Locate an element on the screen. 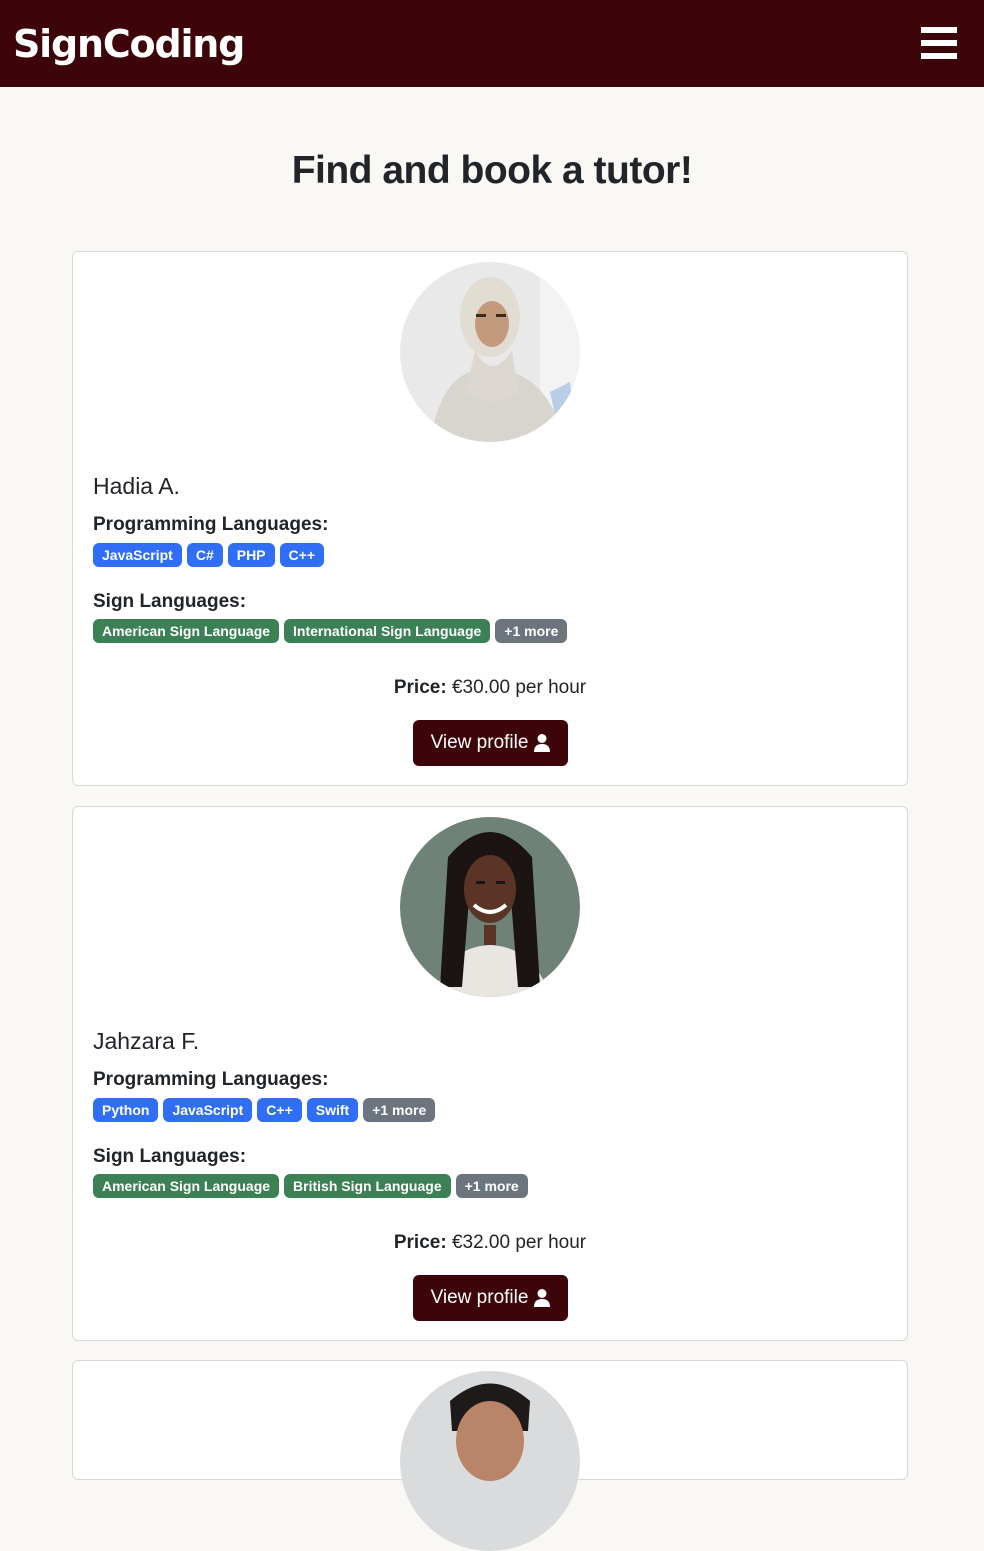 Image resolution: width=984 pixels, height=1551 pixels. tutor-price: Price: €30.00 per hour is located at coordinates (490, 688).